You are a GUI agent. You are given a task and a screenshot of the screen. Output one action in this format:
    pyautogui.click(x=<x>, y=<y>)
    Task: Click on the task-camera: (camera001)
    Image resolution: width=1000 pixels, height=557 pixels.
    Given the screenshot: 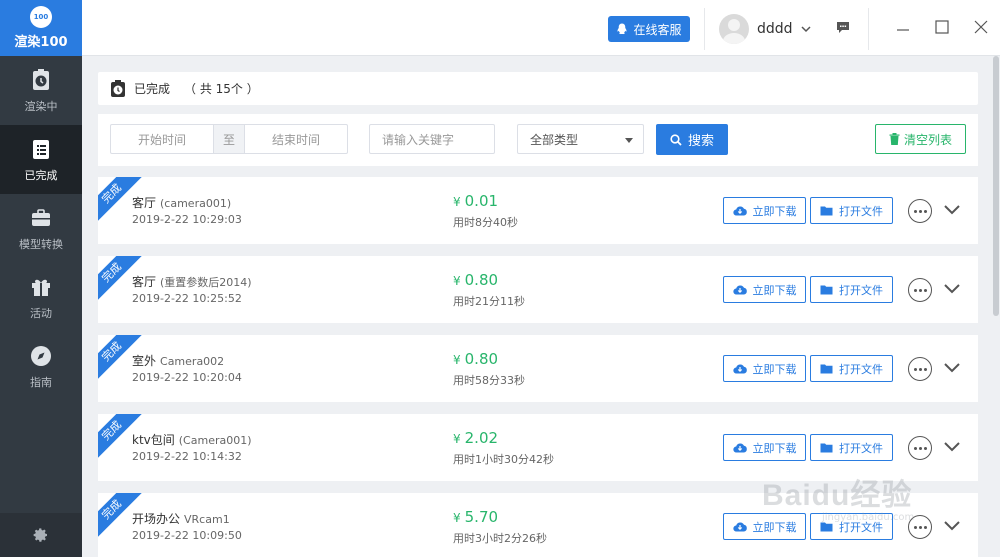 What is the action you would take?
    pyautogui.click(x=196, y=203)
    